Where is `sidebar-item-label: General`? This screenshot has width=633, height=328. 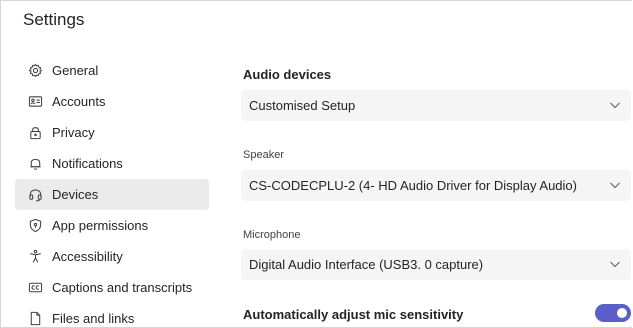
sidebar-item-label: General is located at coordinates (75, 70).